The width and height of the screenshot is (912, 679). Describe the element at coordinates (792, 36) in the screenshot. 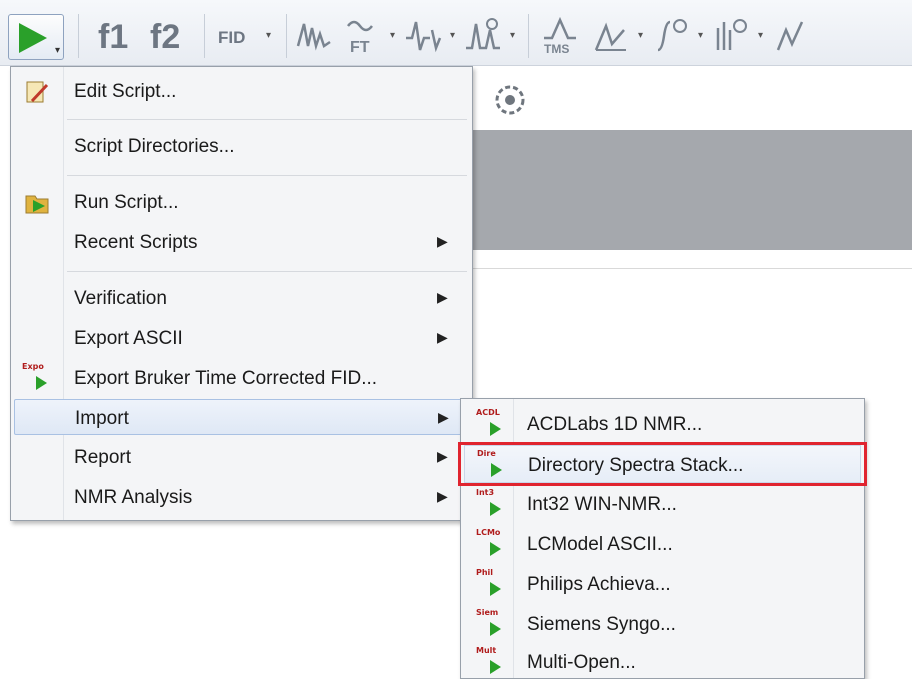

I see `analysis-tool-icon` at that location.